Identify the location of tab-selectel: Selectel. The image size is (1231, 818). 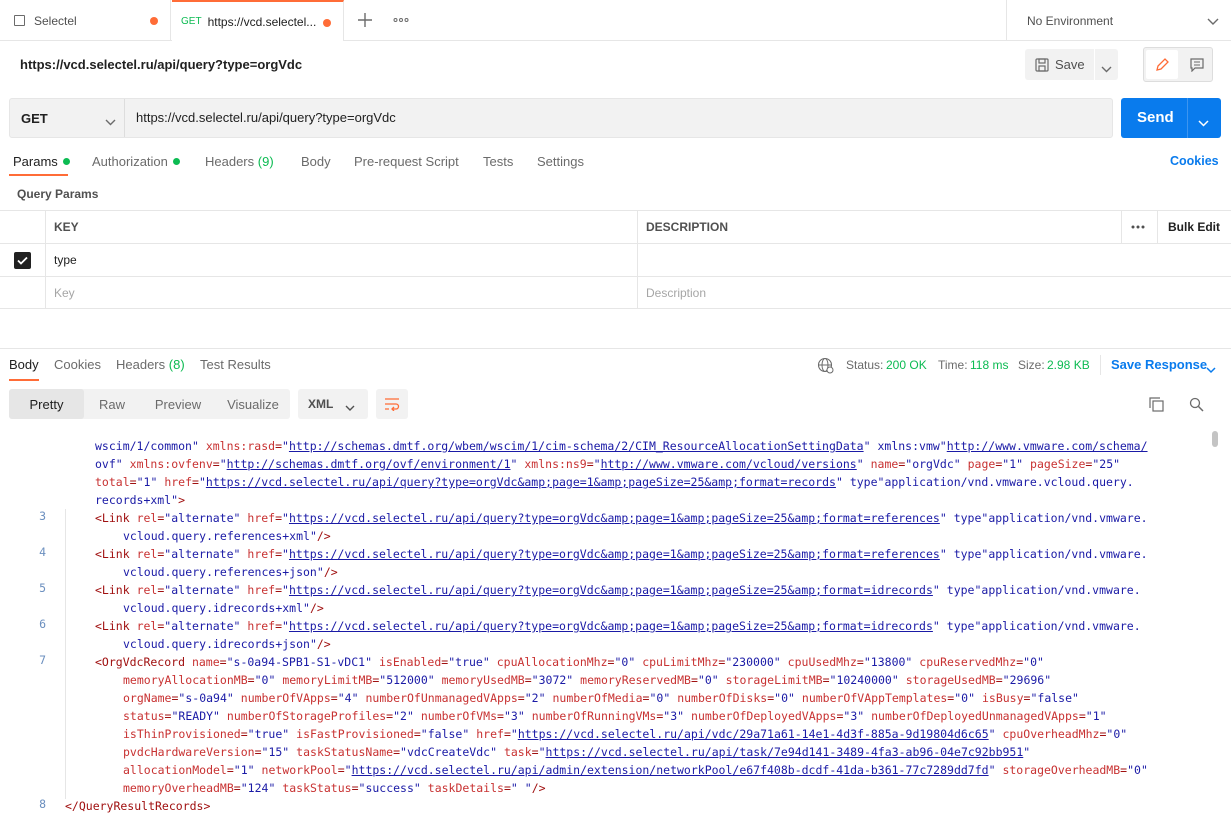
(85, 20).